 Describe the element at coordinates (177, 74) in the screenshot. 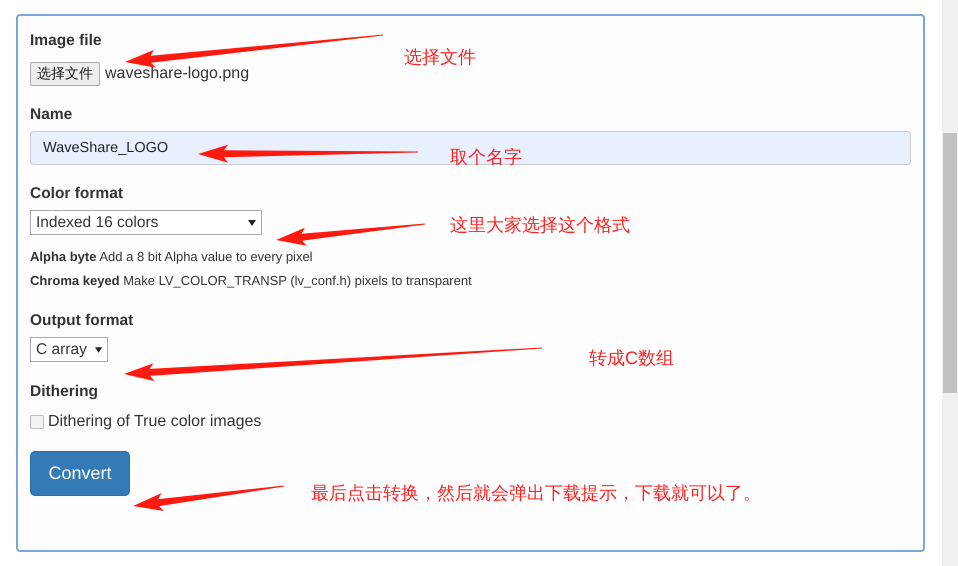

I see `file-name: waveshare-logo.png` at that location.